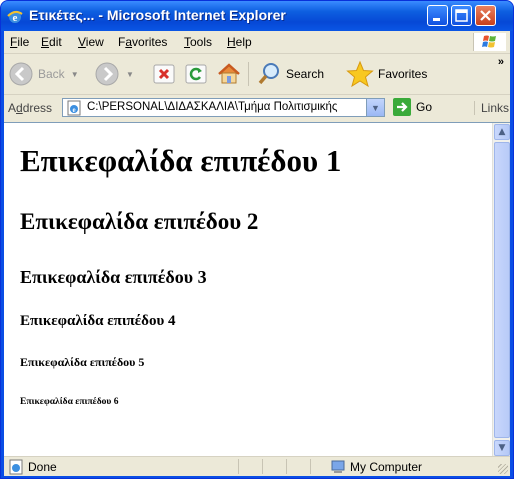  I want to click on maximize-button, so click(461, 15).